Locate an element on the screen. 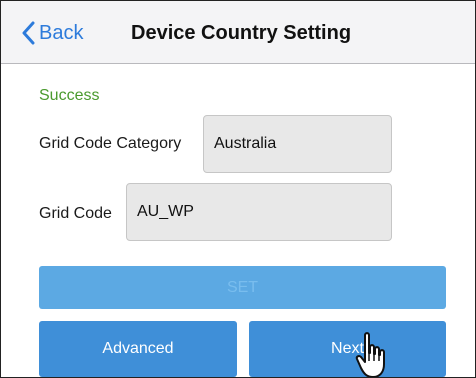  advanced-button: Advanced is located at coordinates (138, 349).